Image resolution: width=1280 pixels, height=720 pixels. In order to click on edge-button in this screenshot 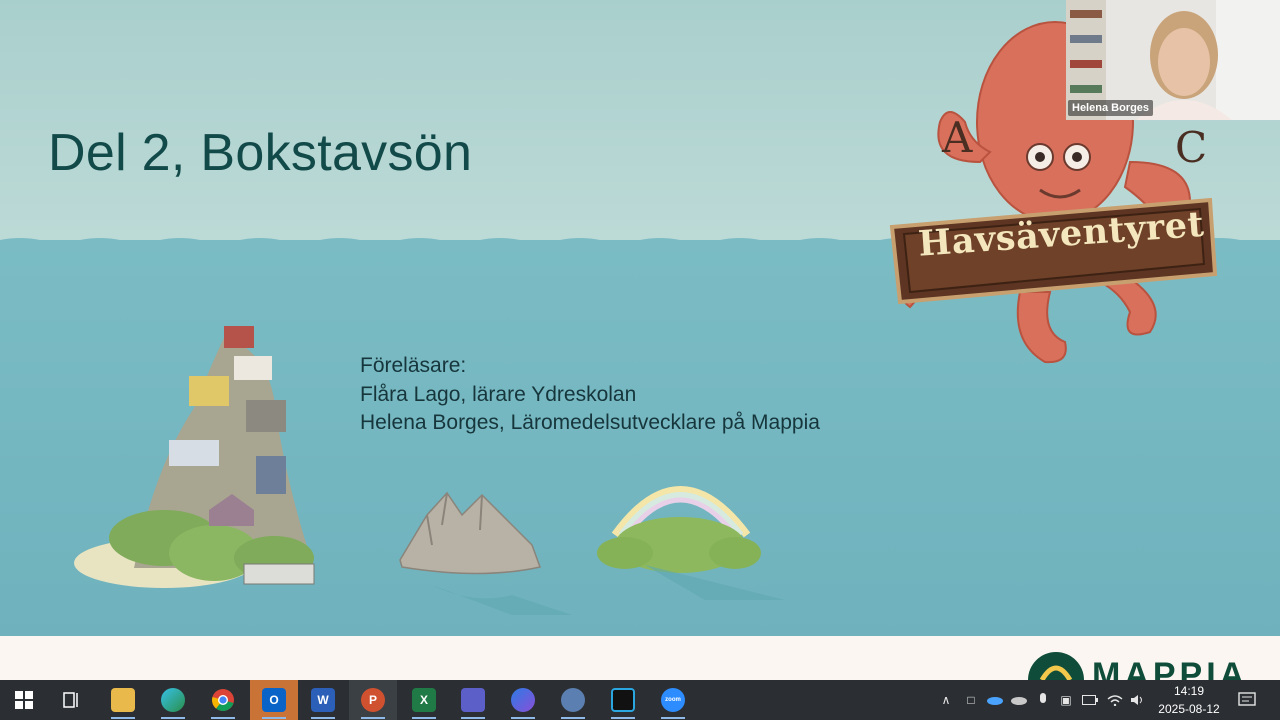, I will do `click(173, 700)`.